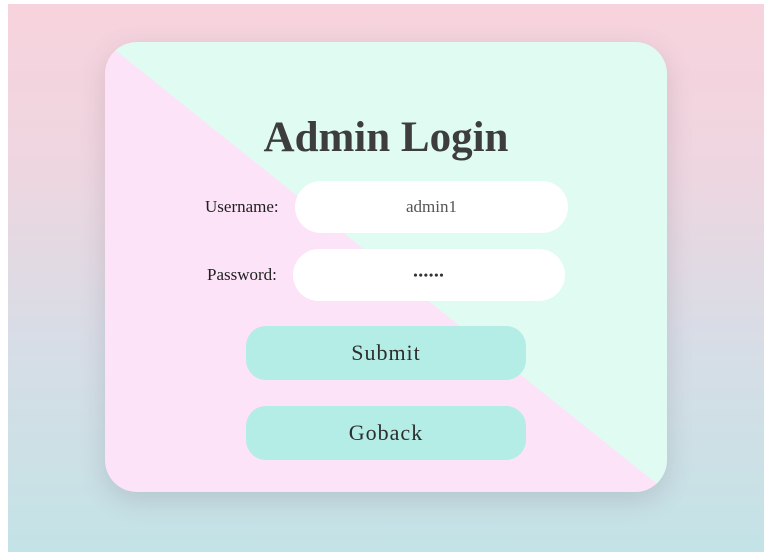  Describe the element at coordinates (242, 206) in the screenshot. I see `username-label: Username:` at that location.